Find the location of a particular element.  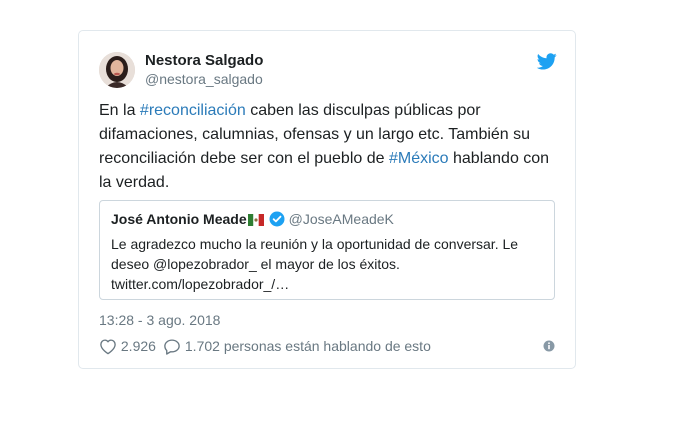

like-button: 2.926 is located at coordinates (127, 346).